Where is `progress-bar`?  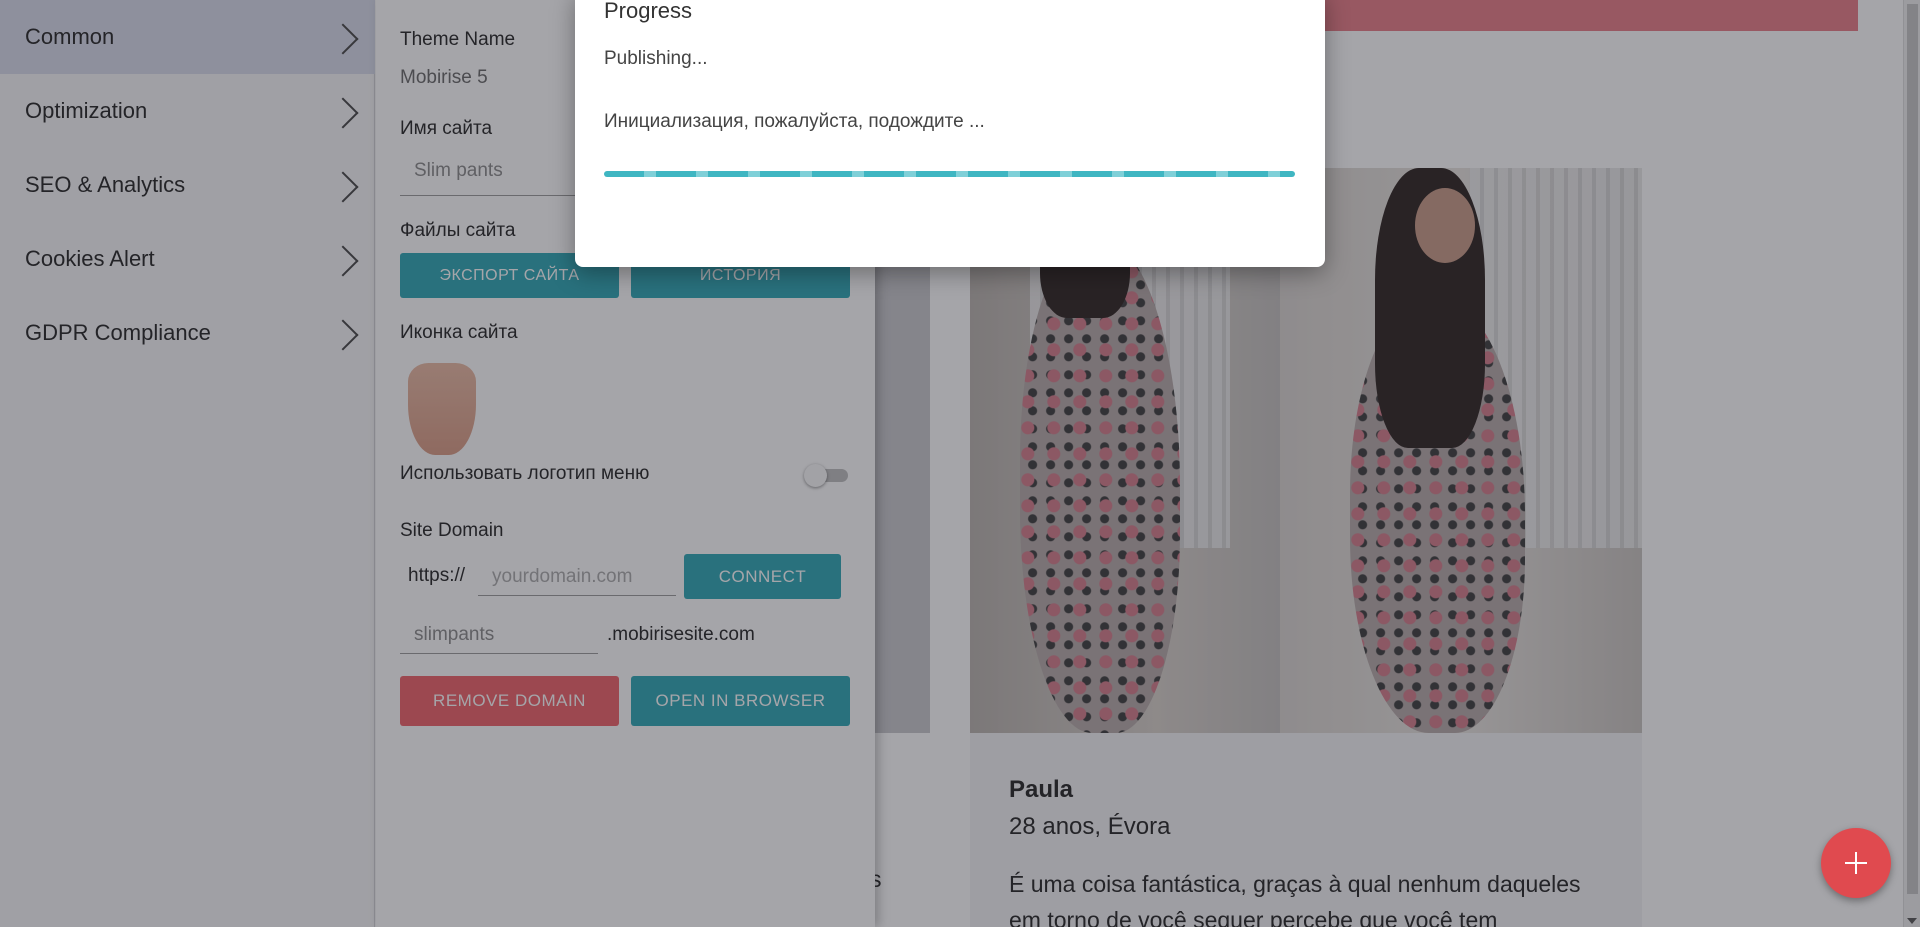
progress-bar is located at coordinates (949, 174).